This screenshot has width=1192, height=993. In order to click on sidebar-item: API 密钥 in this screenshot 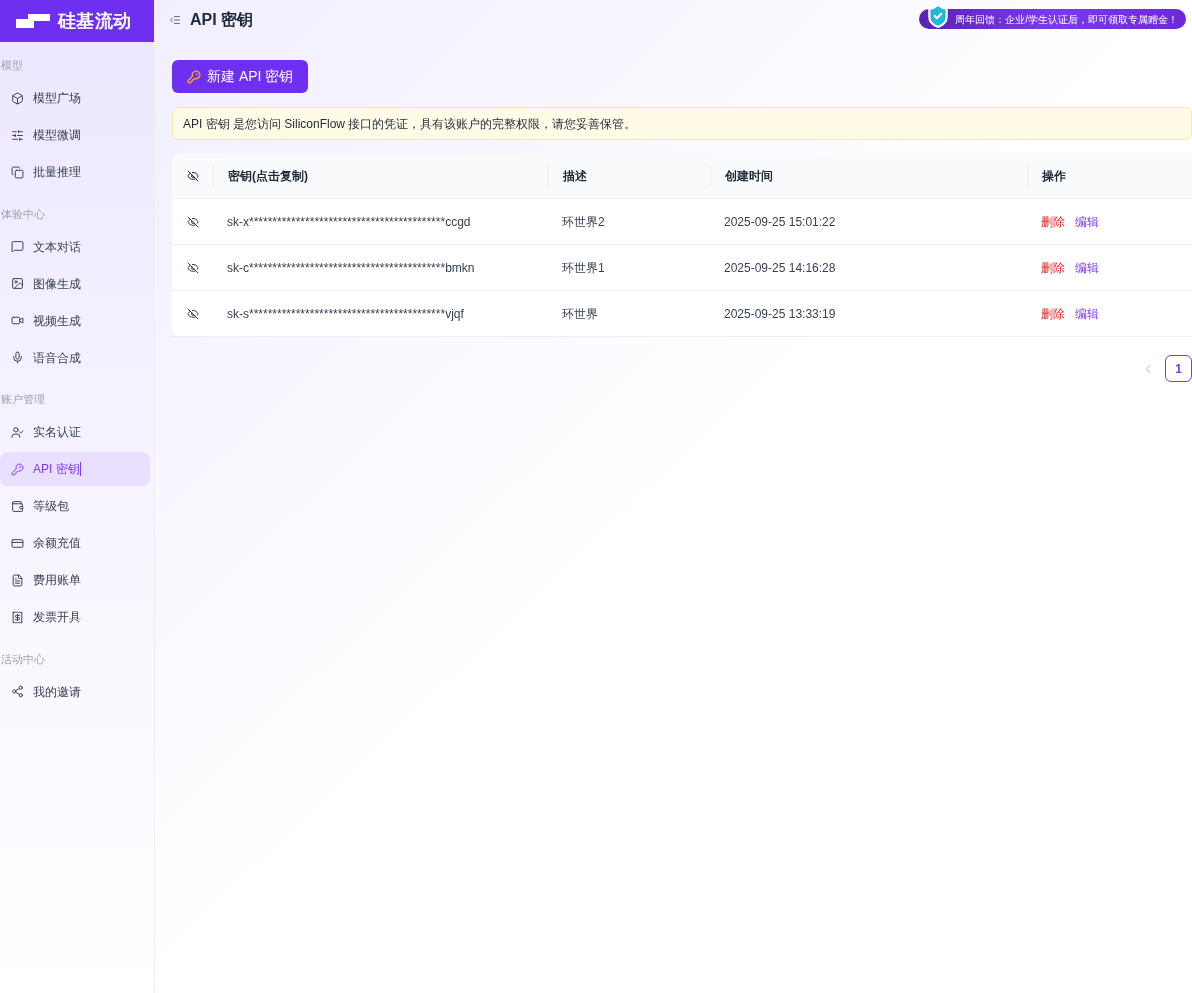, I will do `click(75, 469)`.